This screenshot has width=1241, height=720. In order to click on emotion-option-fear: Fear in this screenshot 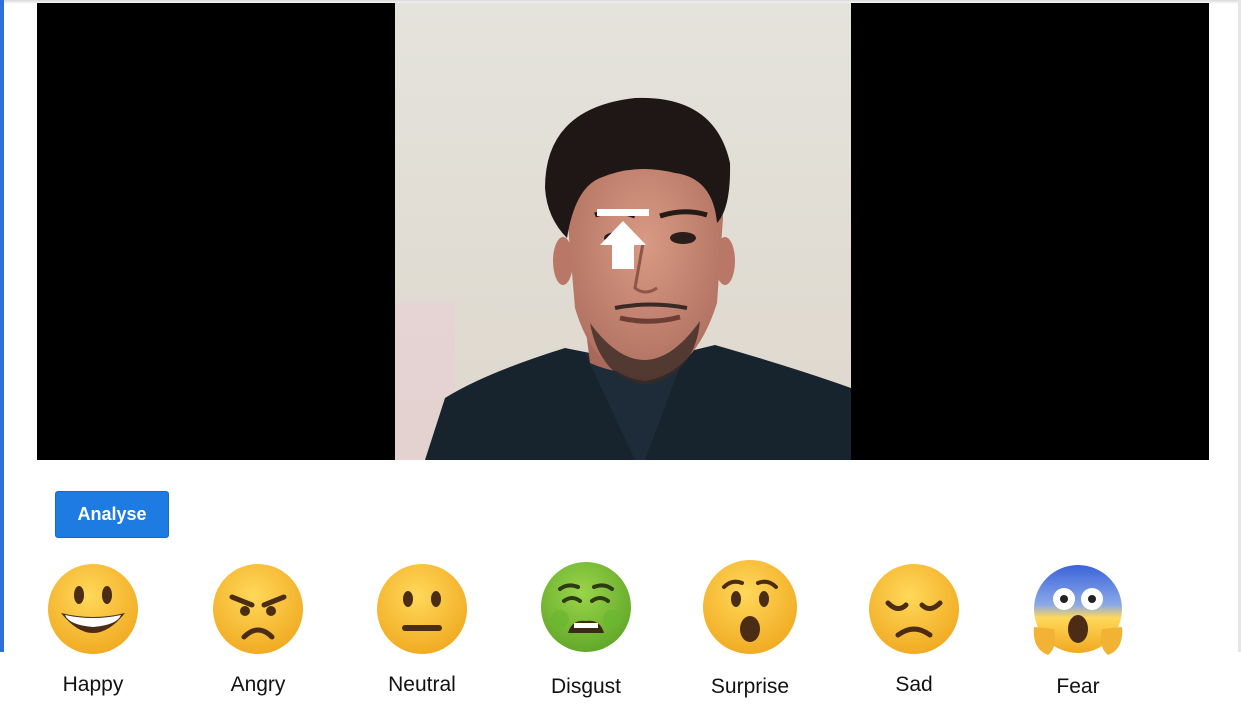, I will do `click(1078, 635)`.